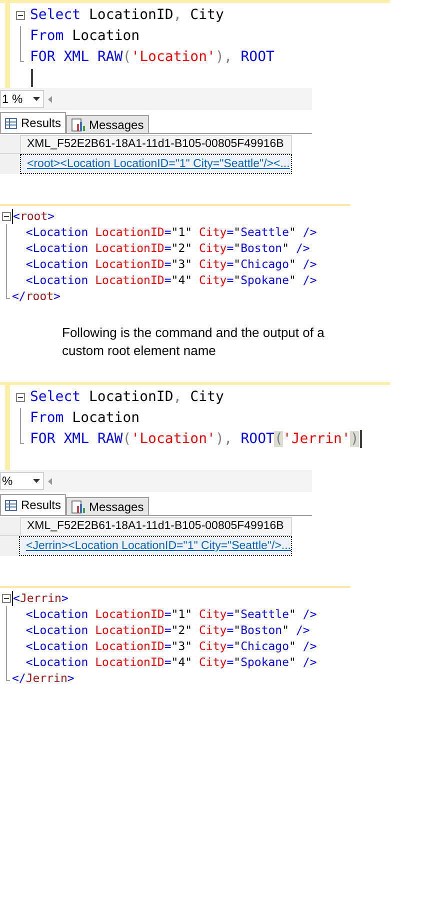  I want to click on zoom-dropdown: %, so click(22, 481).